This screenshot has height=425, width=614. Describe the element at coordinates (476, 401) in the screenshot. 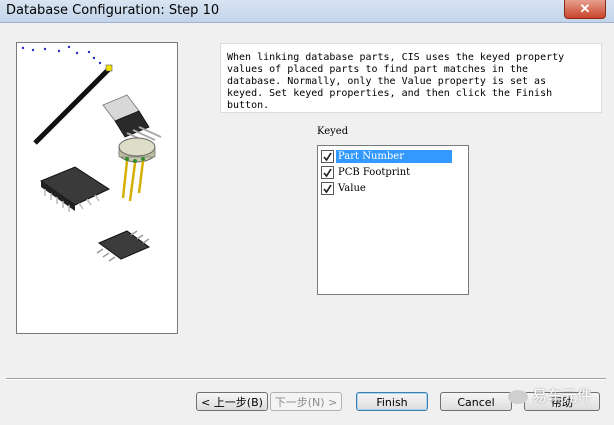

I see `cancel-button: Cancel` at that location.